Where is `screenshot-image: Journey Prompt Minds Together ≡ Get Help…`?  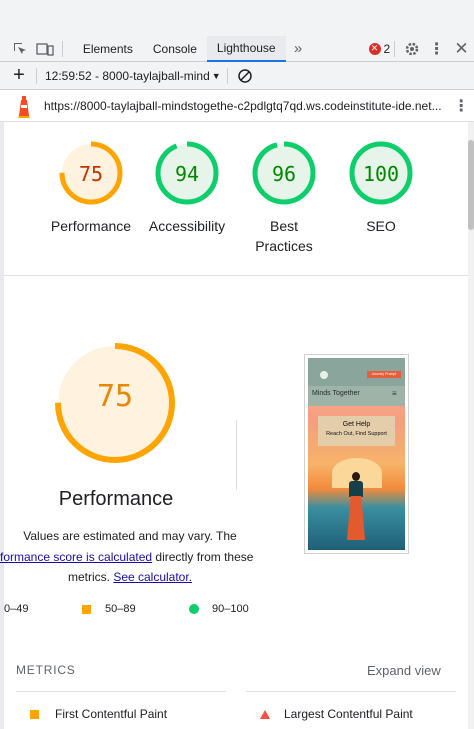 screenshot-image: Journey Prompt Minds Together ≡ Get Help… is located at coordinates (356, 454).